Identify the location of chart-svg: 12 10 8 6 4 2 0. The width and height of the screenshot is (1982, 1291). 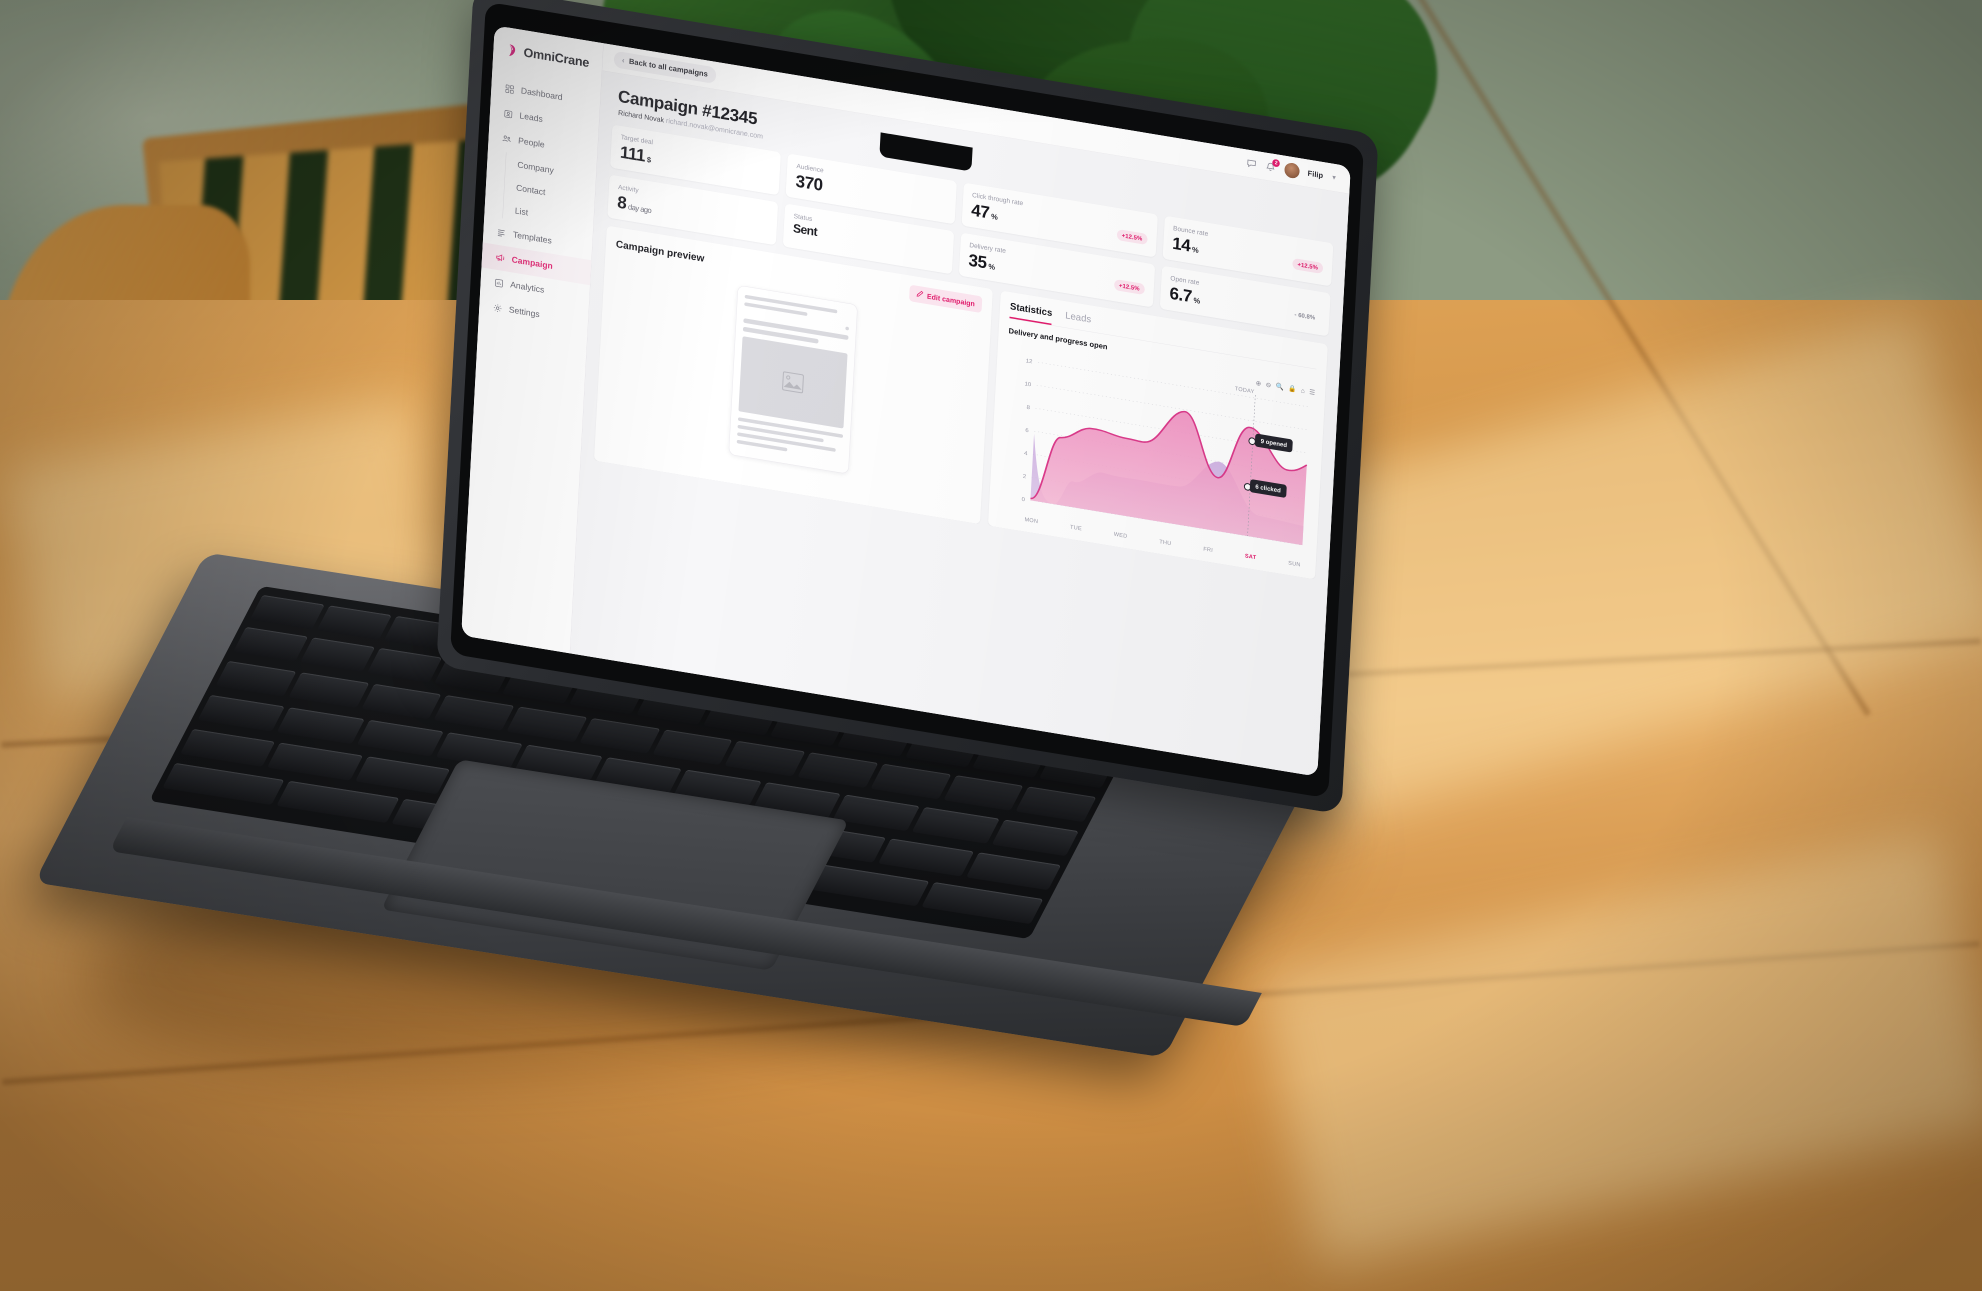
(1165, 452).